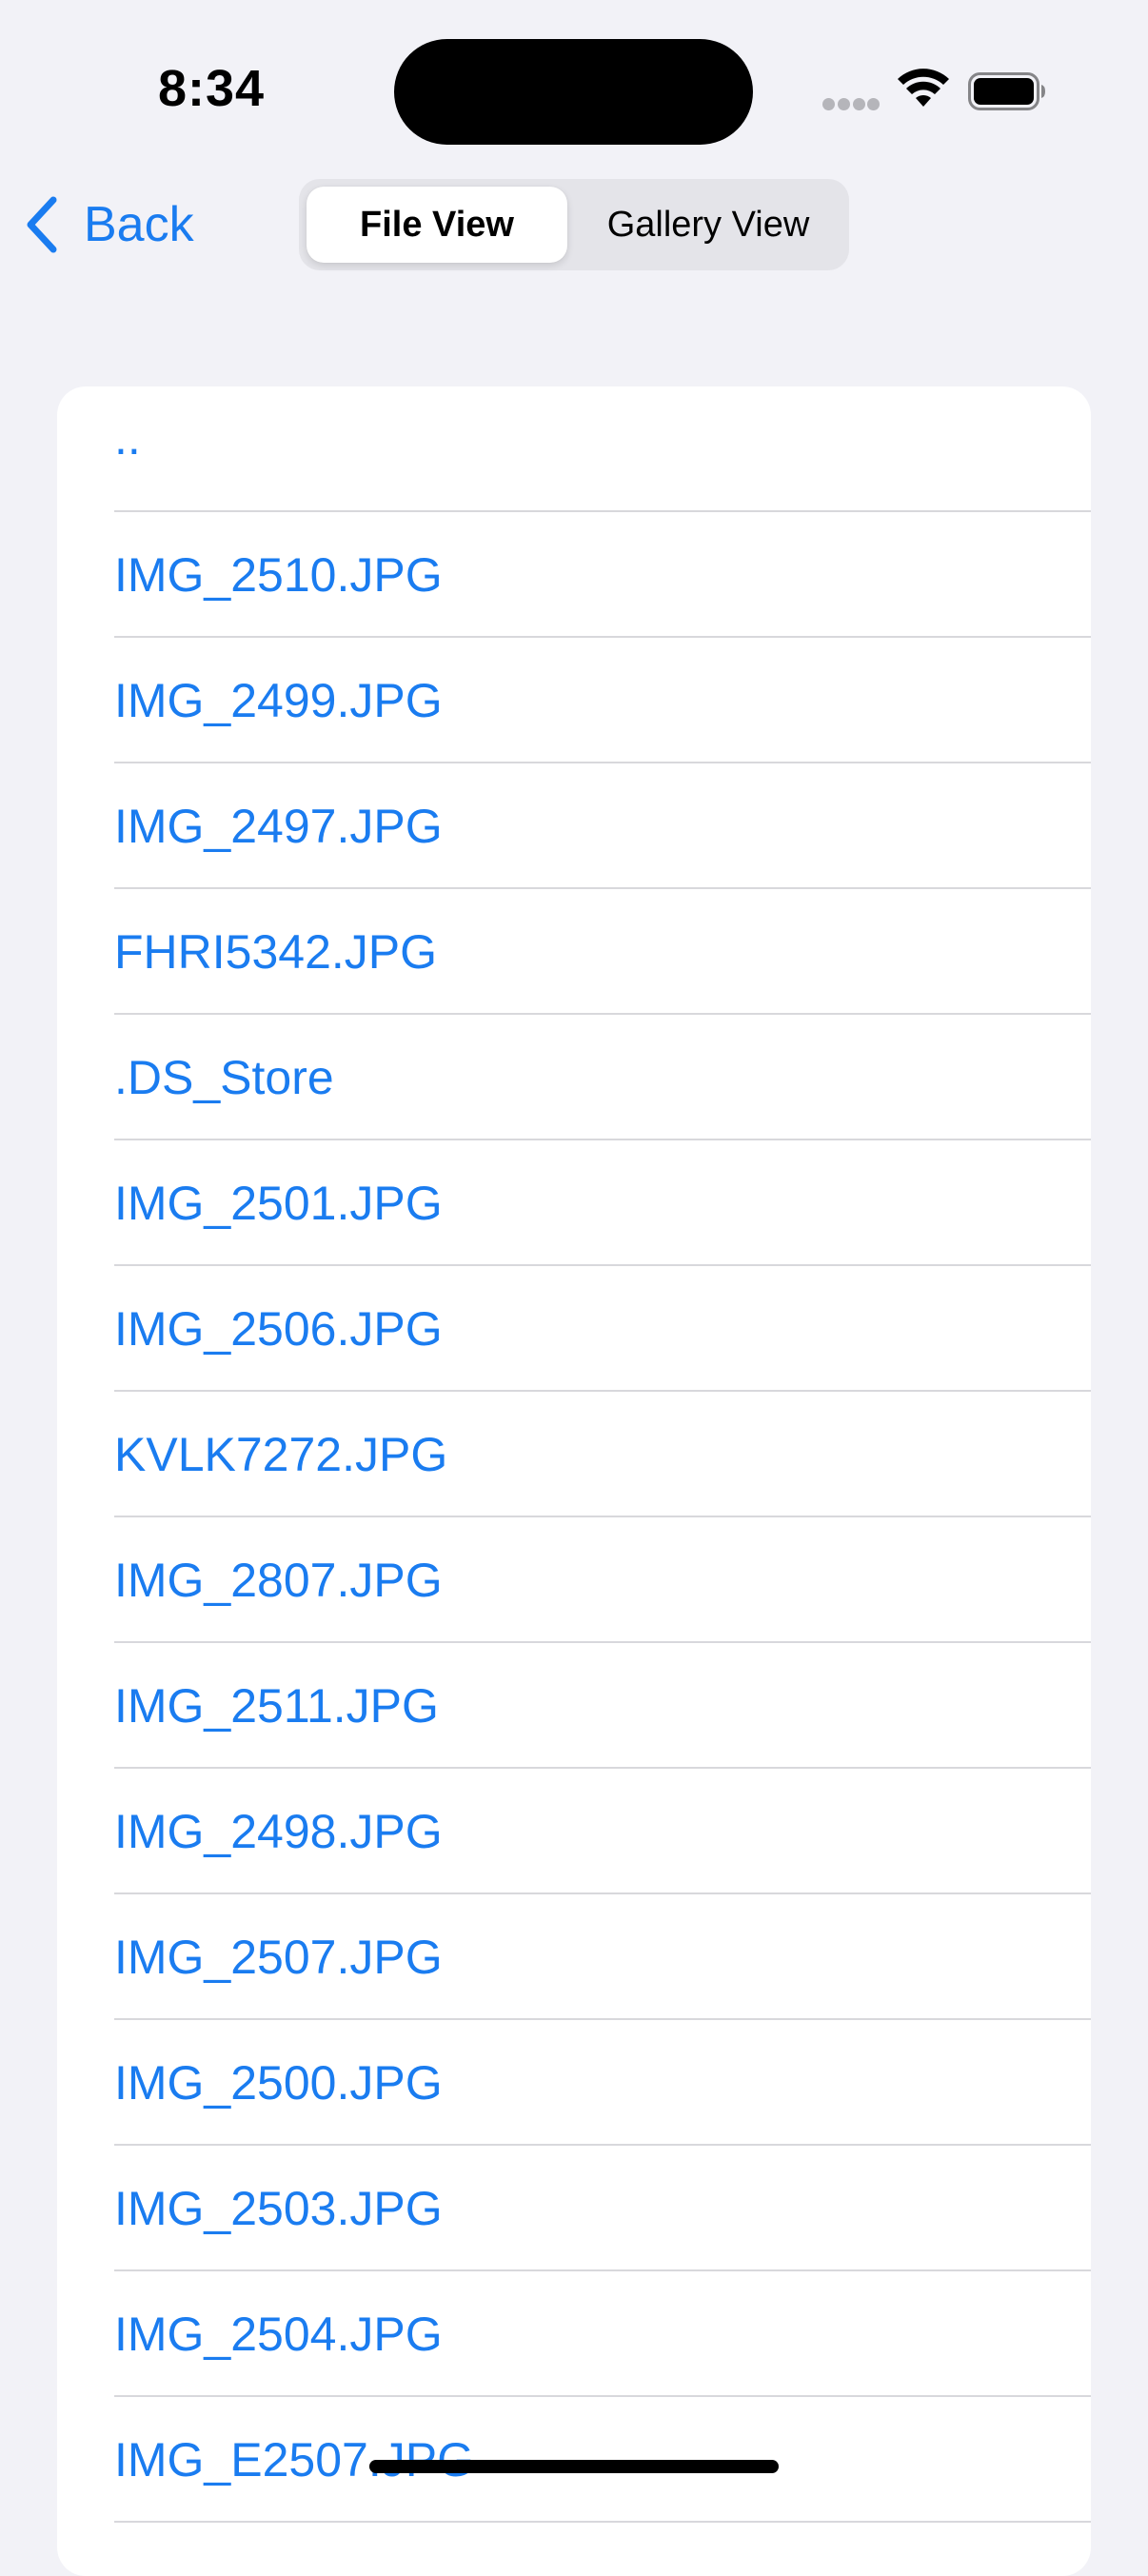 The height and width of the screenshot is (2576, 1148). What do you see at coordinates (574, 575) in the screenshot?
I see `list-item: IMG_2510.JPG` at bounding box center [574, 575].